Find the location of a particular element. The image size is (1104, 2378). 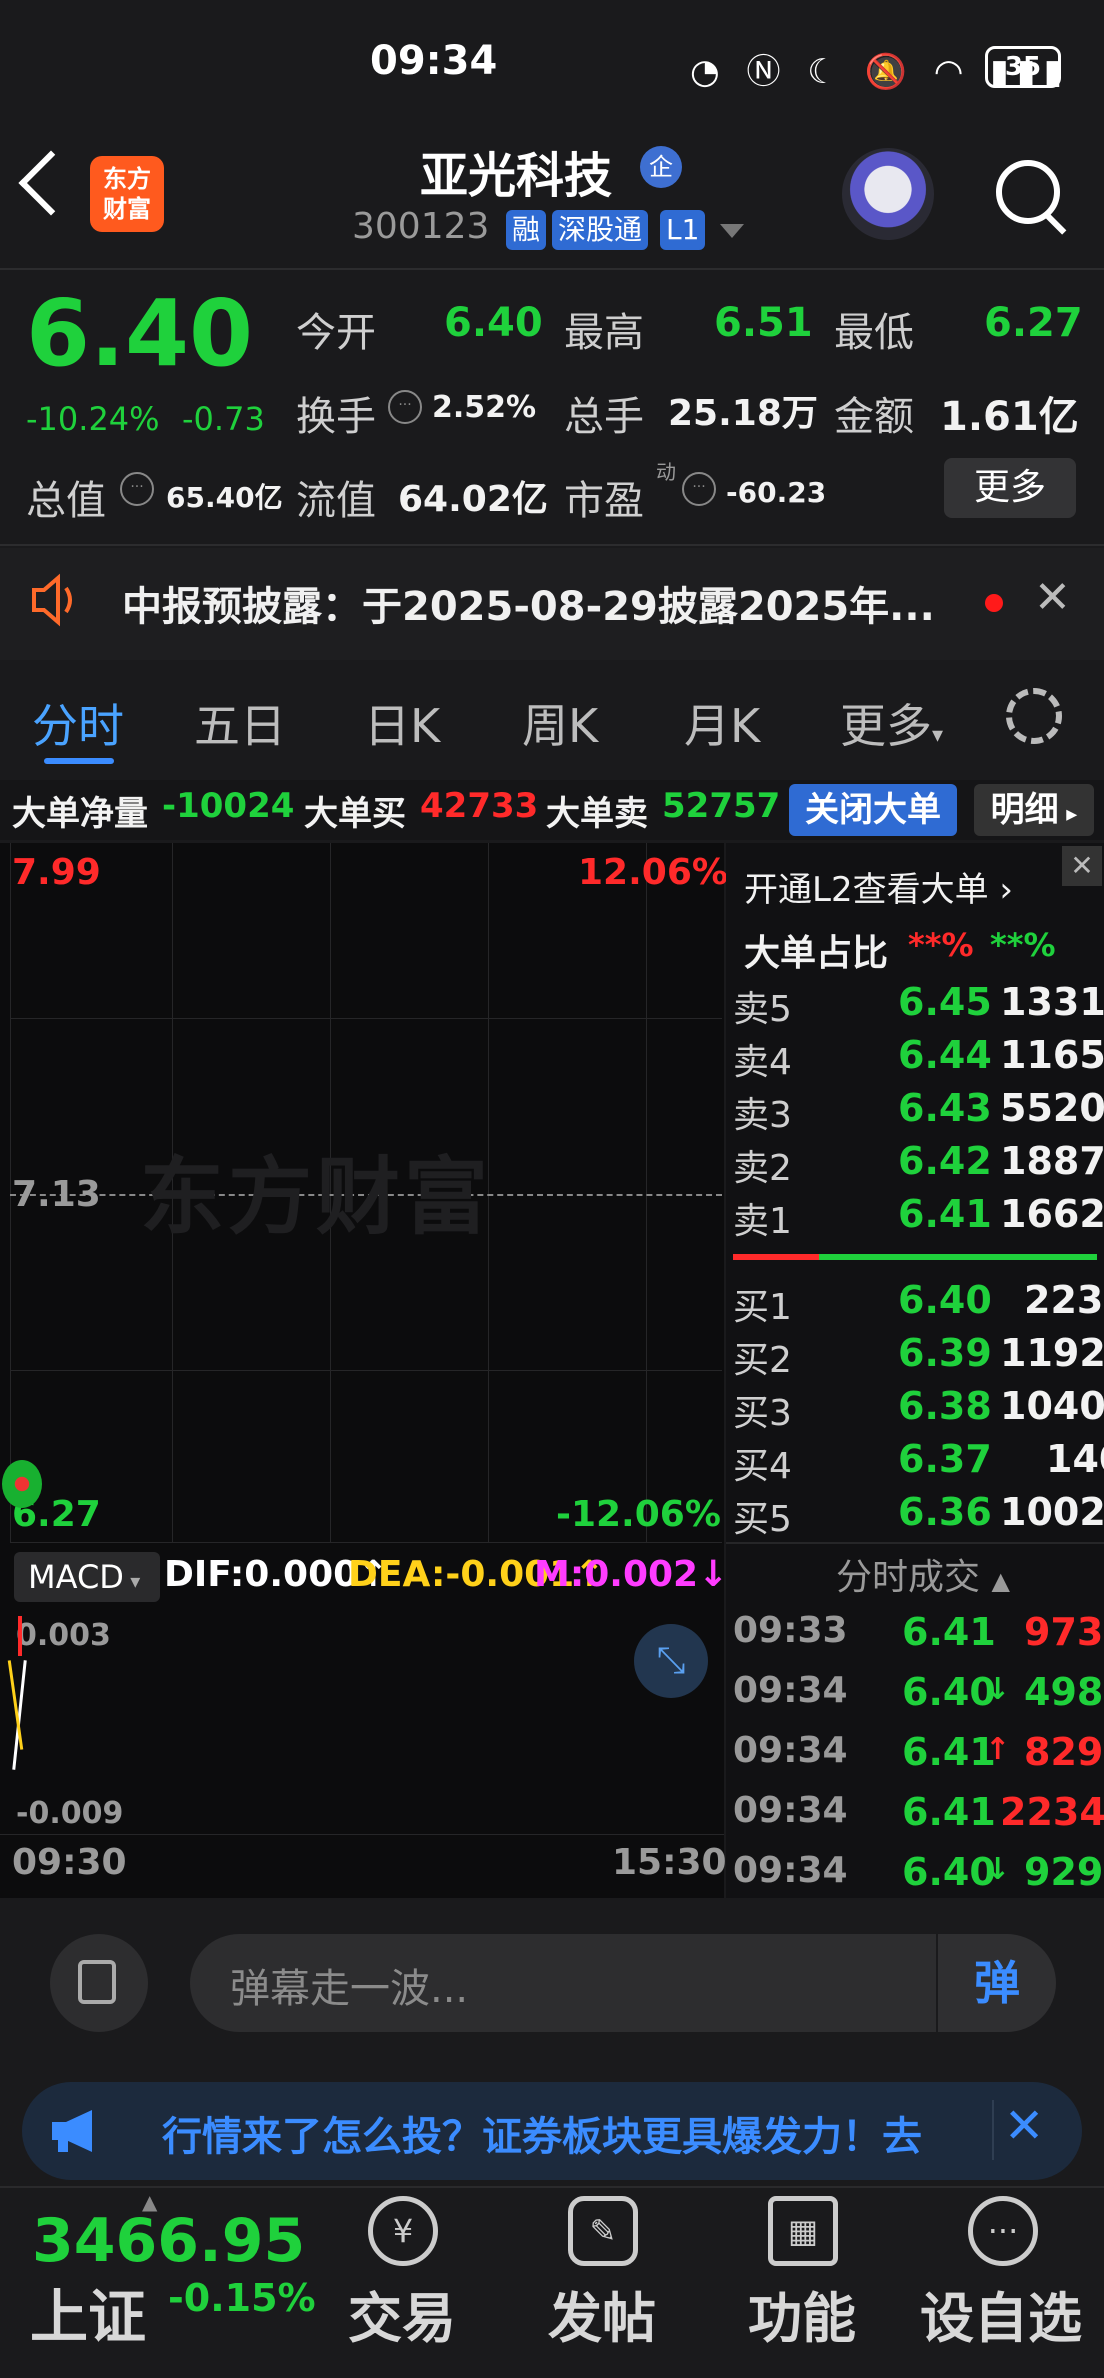

trade-volume: 973 is located at coordinates (1064, 1632).